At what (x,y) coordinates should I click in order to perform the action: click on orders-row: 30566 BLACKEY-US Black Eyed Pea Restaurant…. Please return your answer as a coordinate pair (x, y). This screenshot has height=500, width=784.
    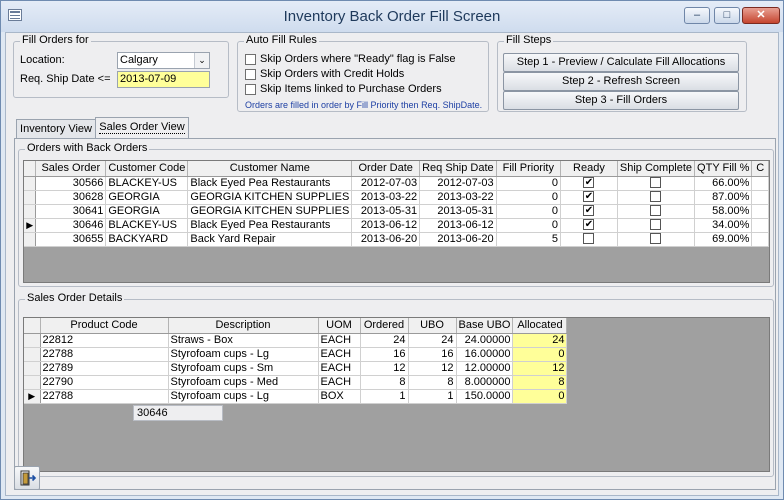
    Looking at the image, I should click on (396, 183).